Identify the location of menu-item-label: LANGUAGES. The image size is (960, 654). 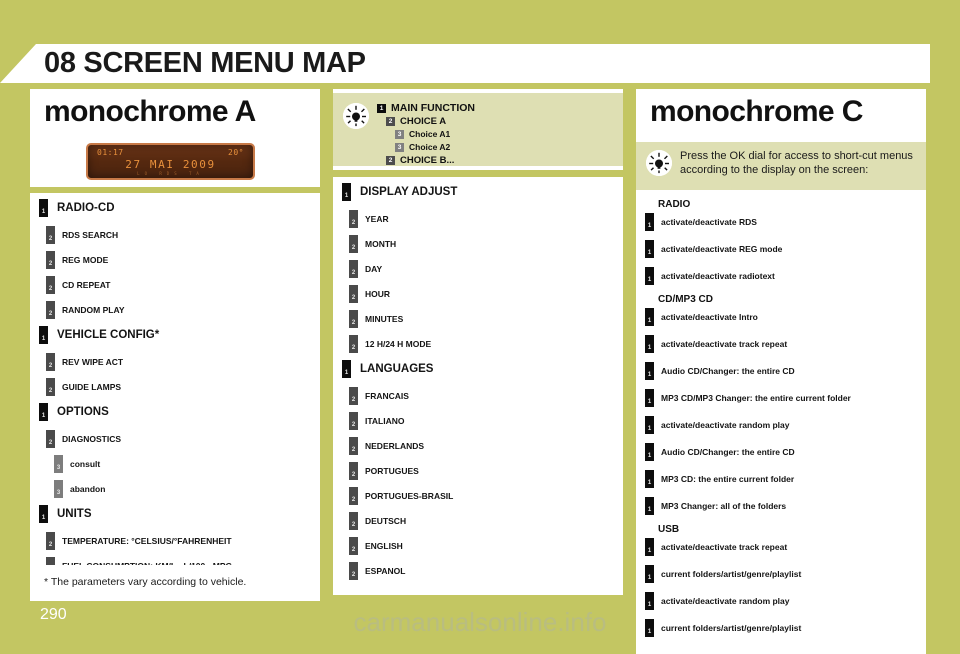
(397, 369).